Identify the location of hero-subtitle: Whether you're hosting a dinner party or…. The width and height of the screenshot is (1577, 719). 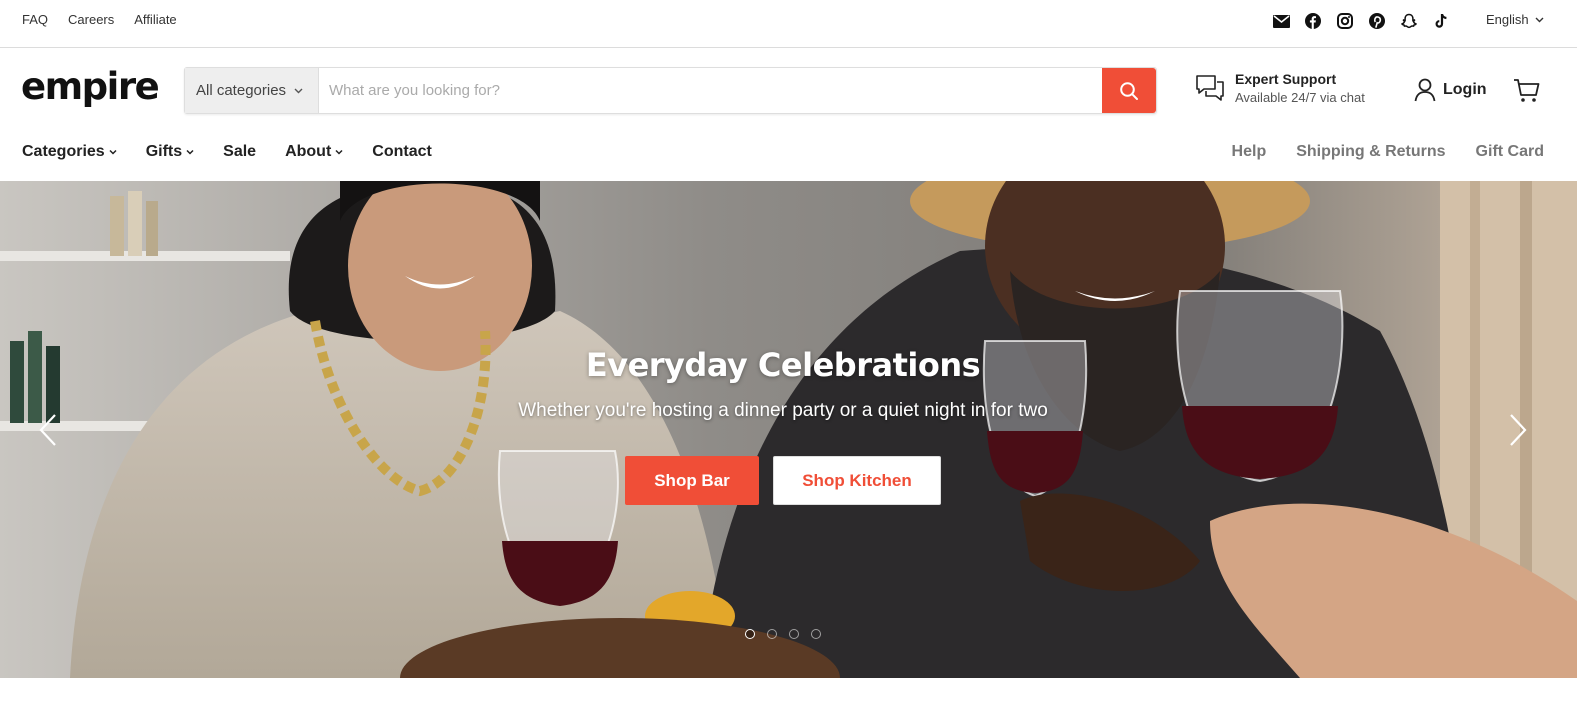
(783, 410).